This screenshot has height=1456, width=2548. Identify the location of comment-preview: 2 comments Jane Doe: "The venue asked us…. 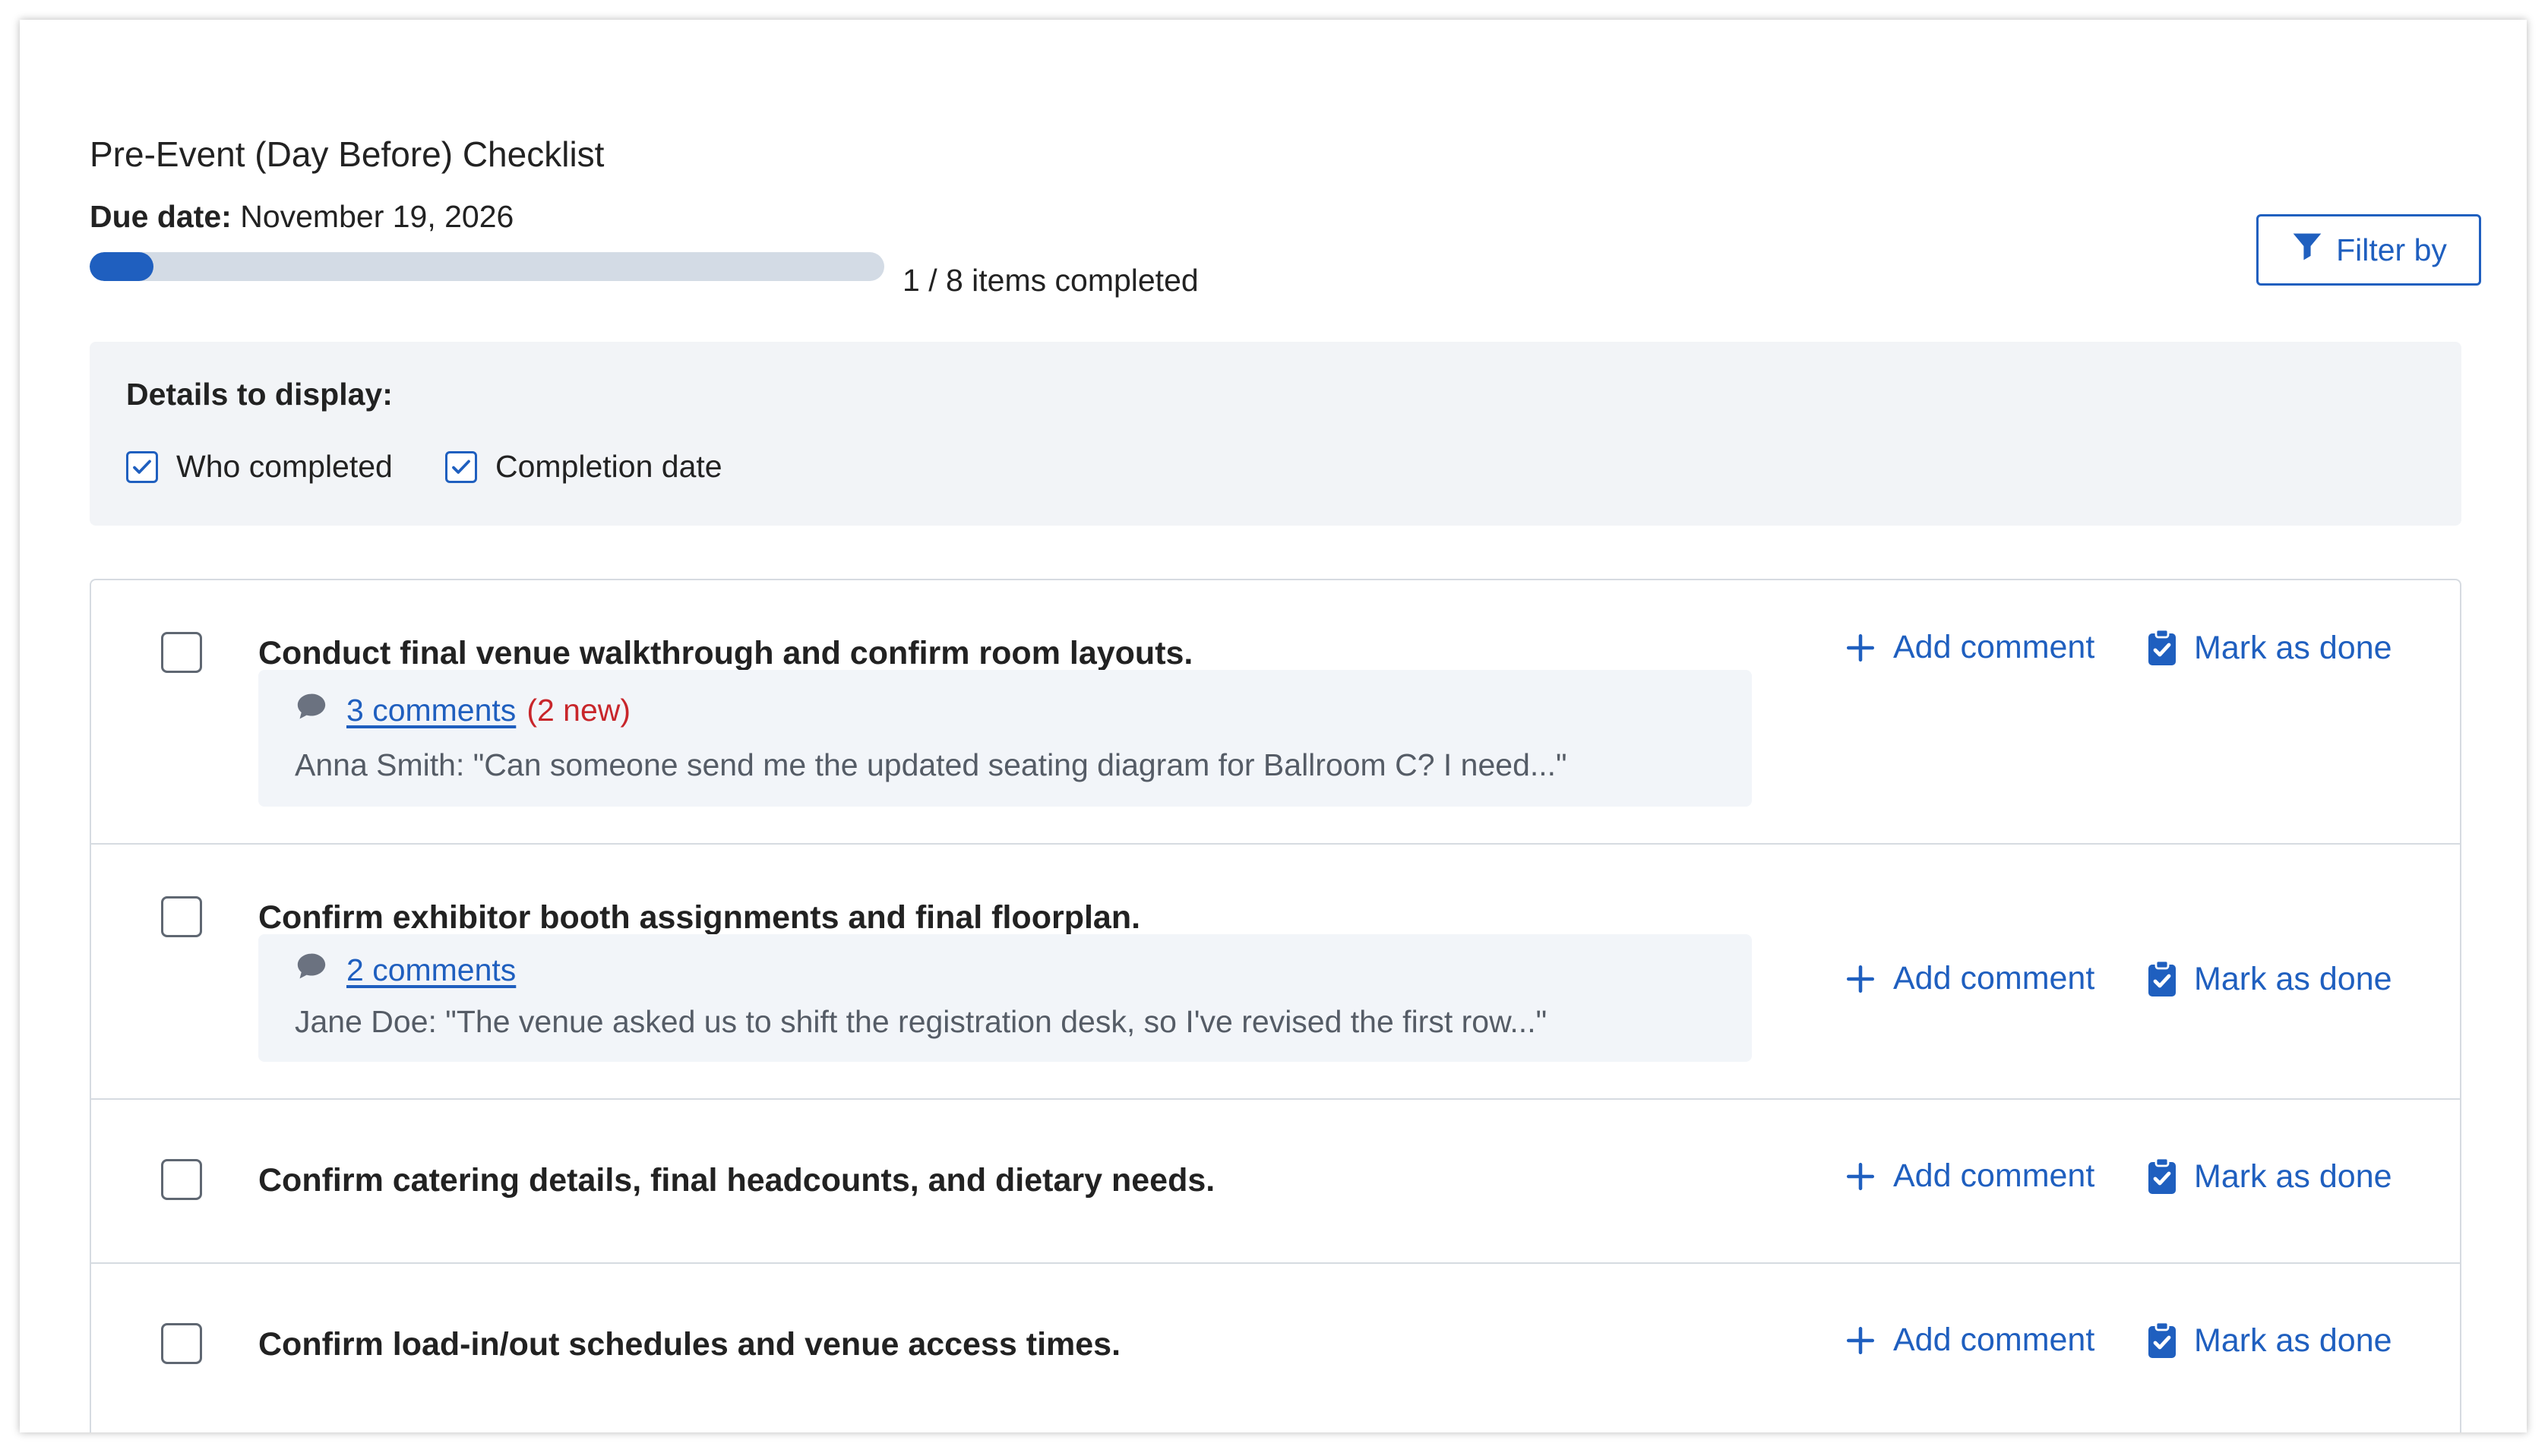
(1005, 998).